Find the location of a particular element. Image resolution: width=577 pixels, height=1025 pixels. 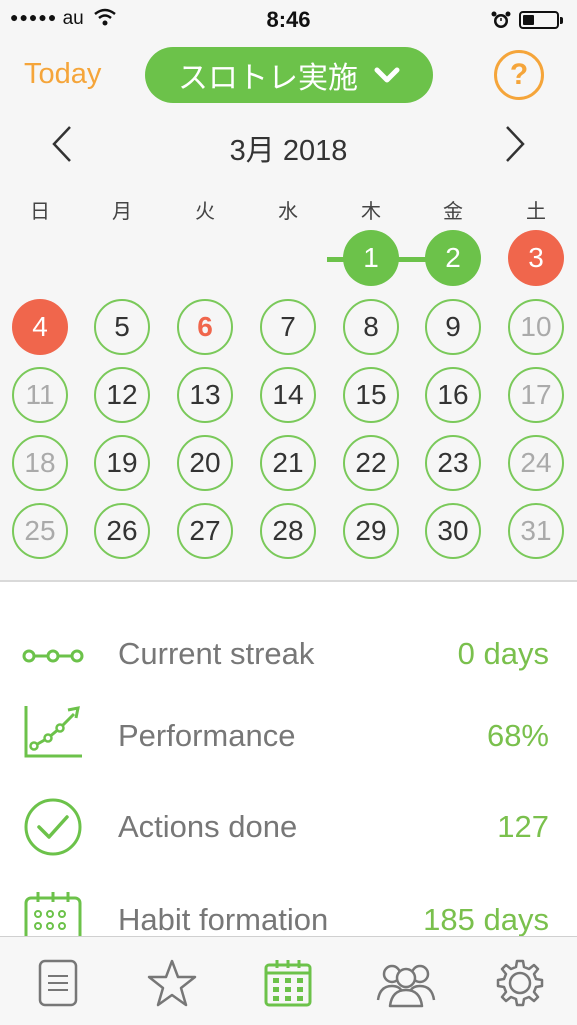

current-streak-value: 0 days is located at coordinates (503, 653).